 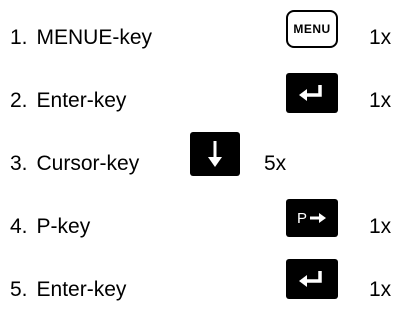 What do you see at coordinates (63, 226) in the screenshot?
I see `step-4-label: P-key` at bounding box center [63, 226].